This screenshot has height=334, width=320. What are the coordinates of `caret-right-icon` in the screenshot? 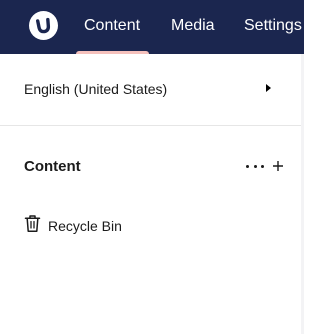 It's located at (268, 88).